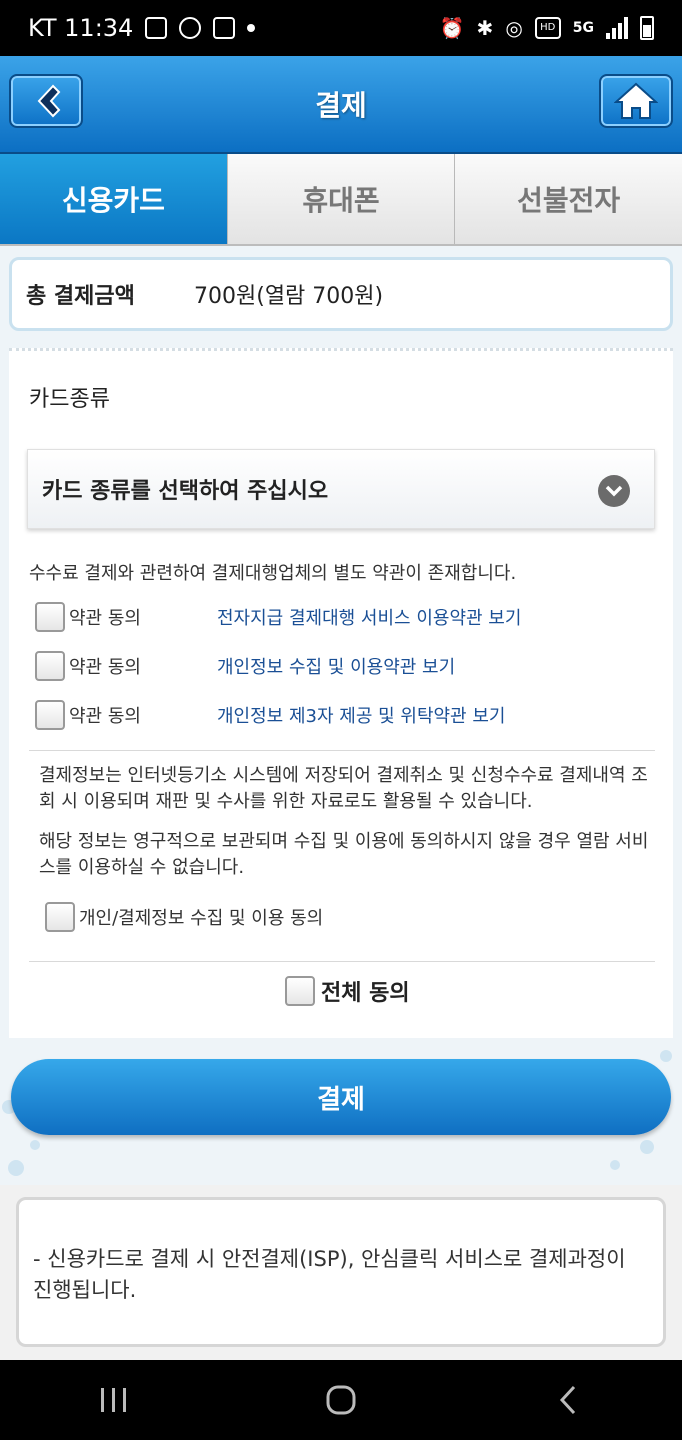 The width and height of the screenshot is (682, 1440). I want to click on alarm-icon: ⏰, so click(452, 28).